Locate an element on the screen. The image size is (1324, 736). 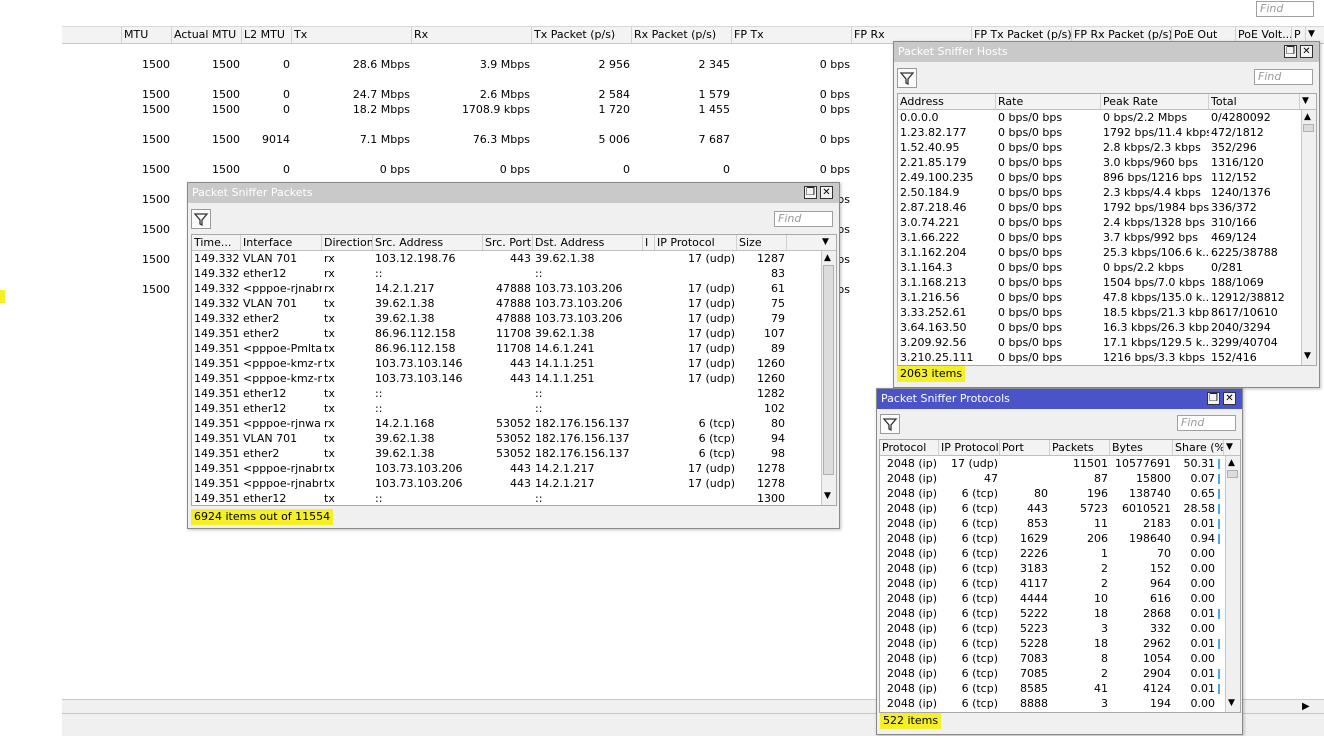
packets-col-src-address: Src. Address is located at coordinates (428, 242).